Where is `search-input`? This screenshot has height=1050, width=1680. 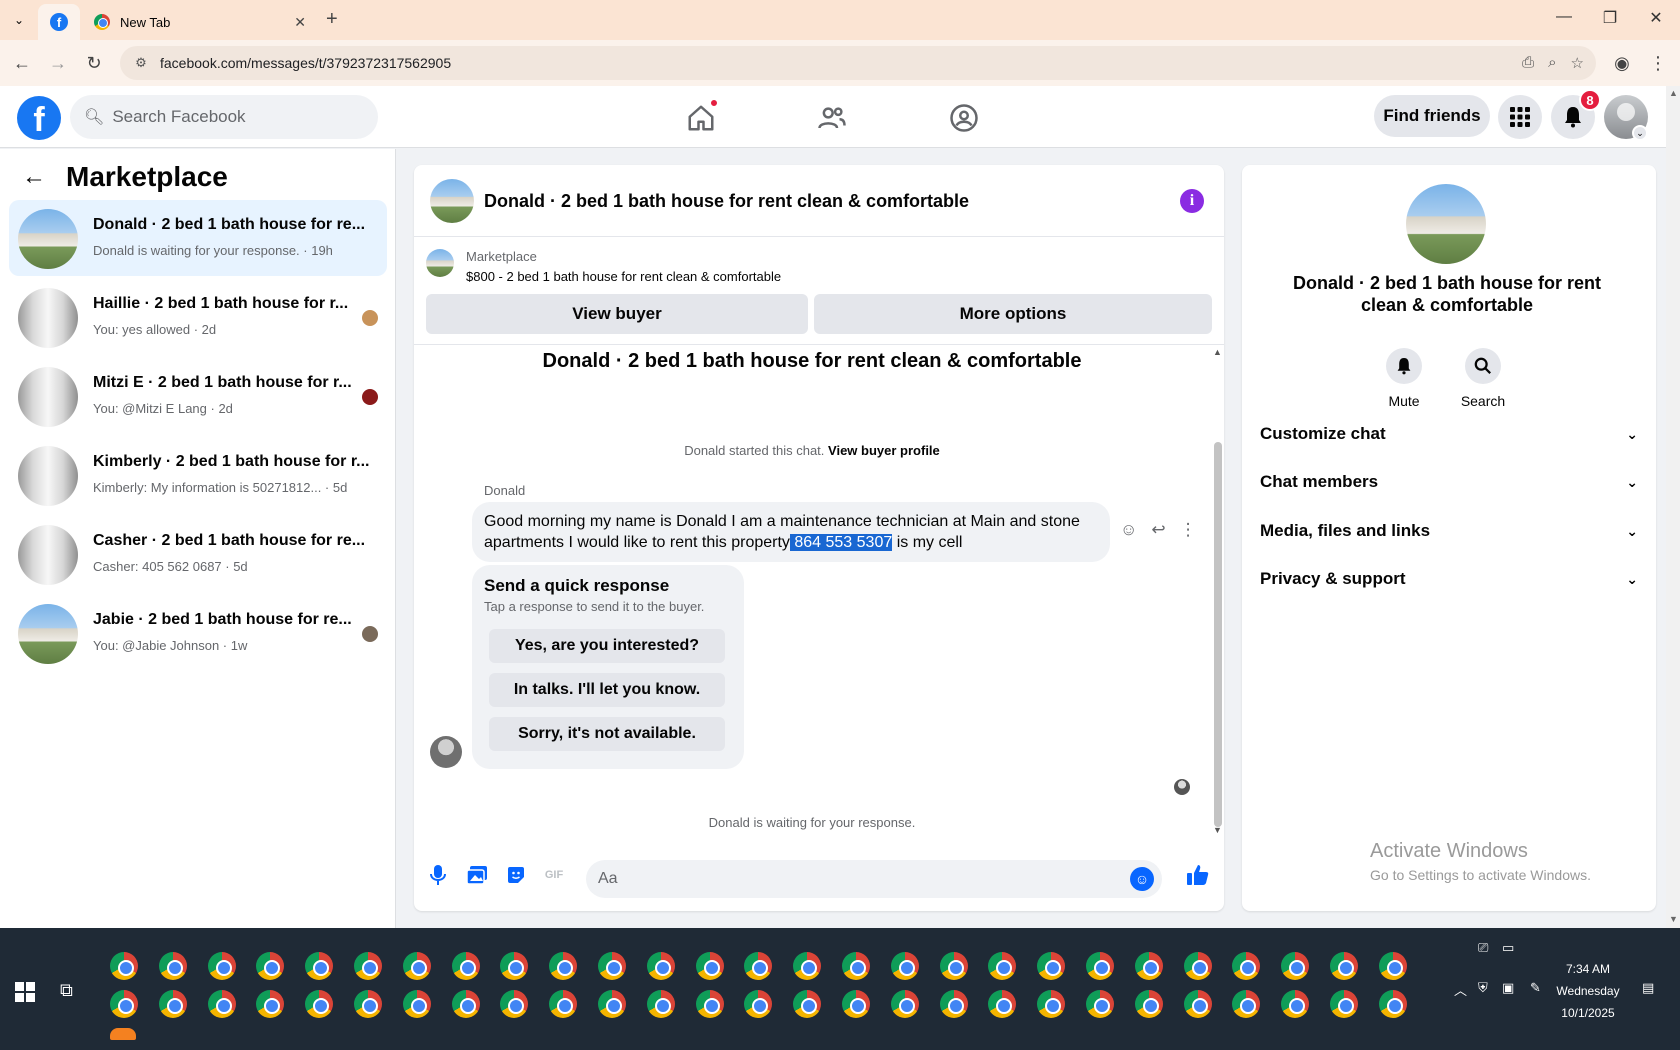 search-input is located at coordinates (232, 117).